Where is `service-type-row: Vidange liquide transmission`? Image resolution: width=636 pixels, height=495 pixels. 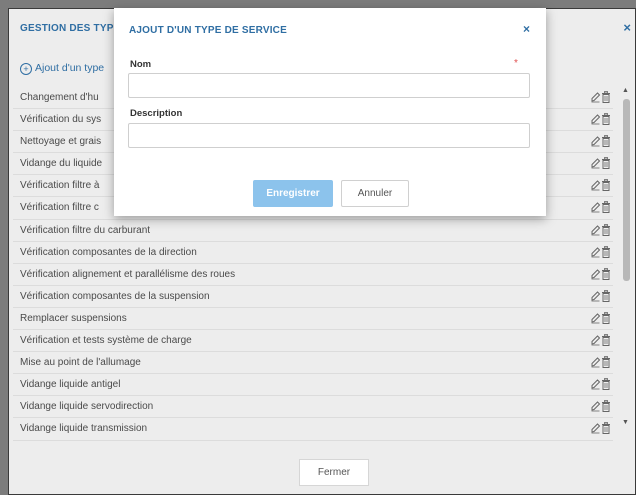 service-type-row: Vidange liquide transmission is located at coordinates (313, 429).